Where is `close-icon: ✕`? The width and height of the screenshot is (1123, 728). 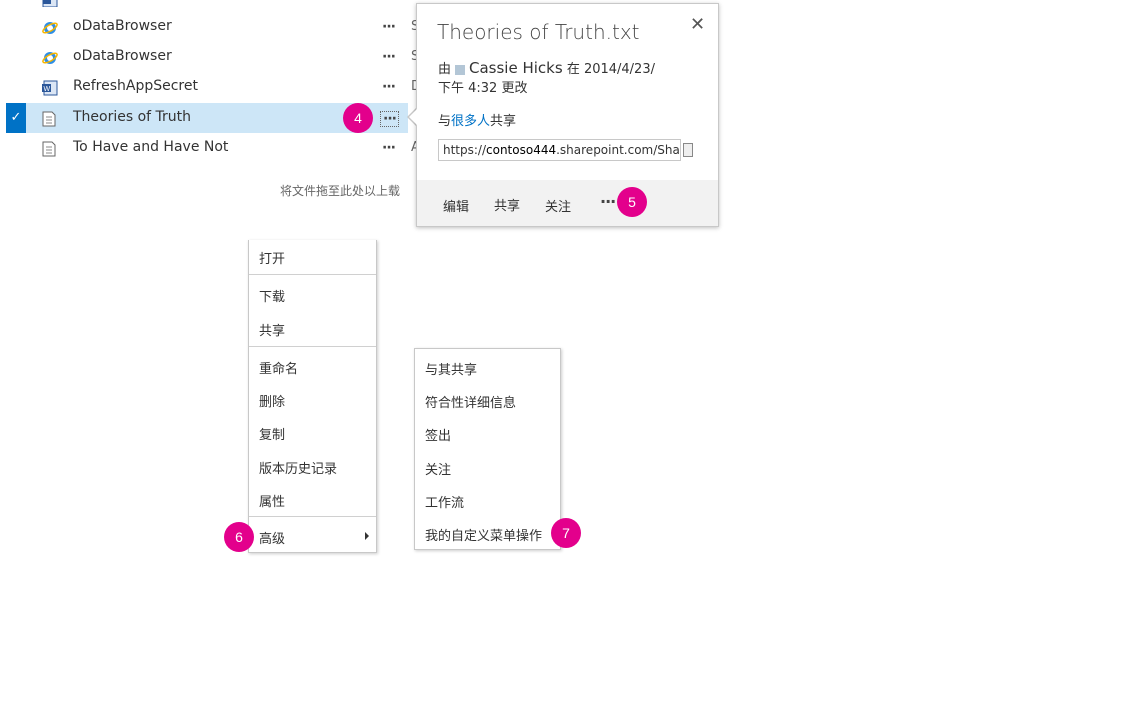
close-icon: ✕ is located at coordinates (697, 24).